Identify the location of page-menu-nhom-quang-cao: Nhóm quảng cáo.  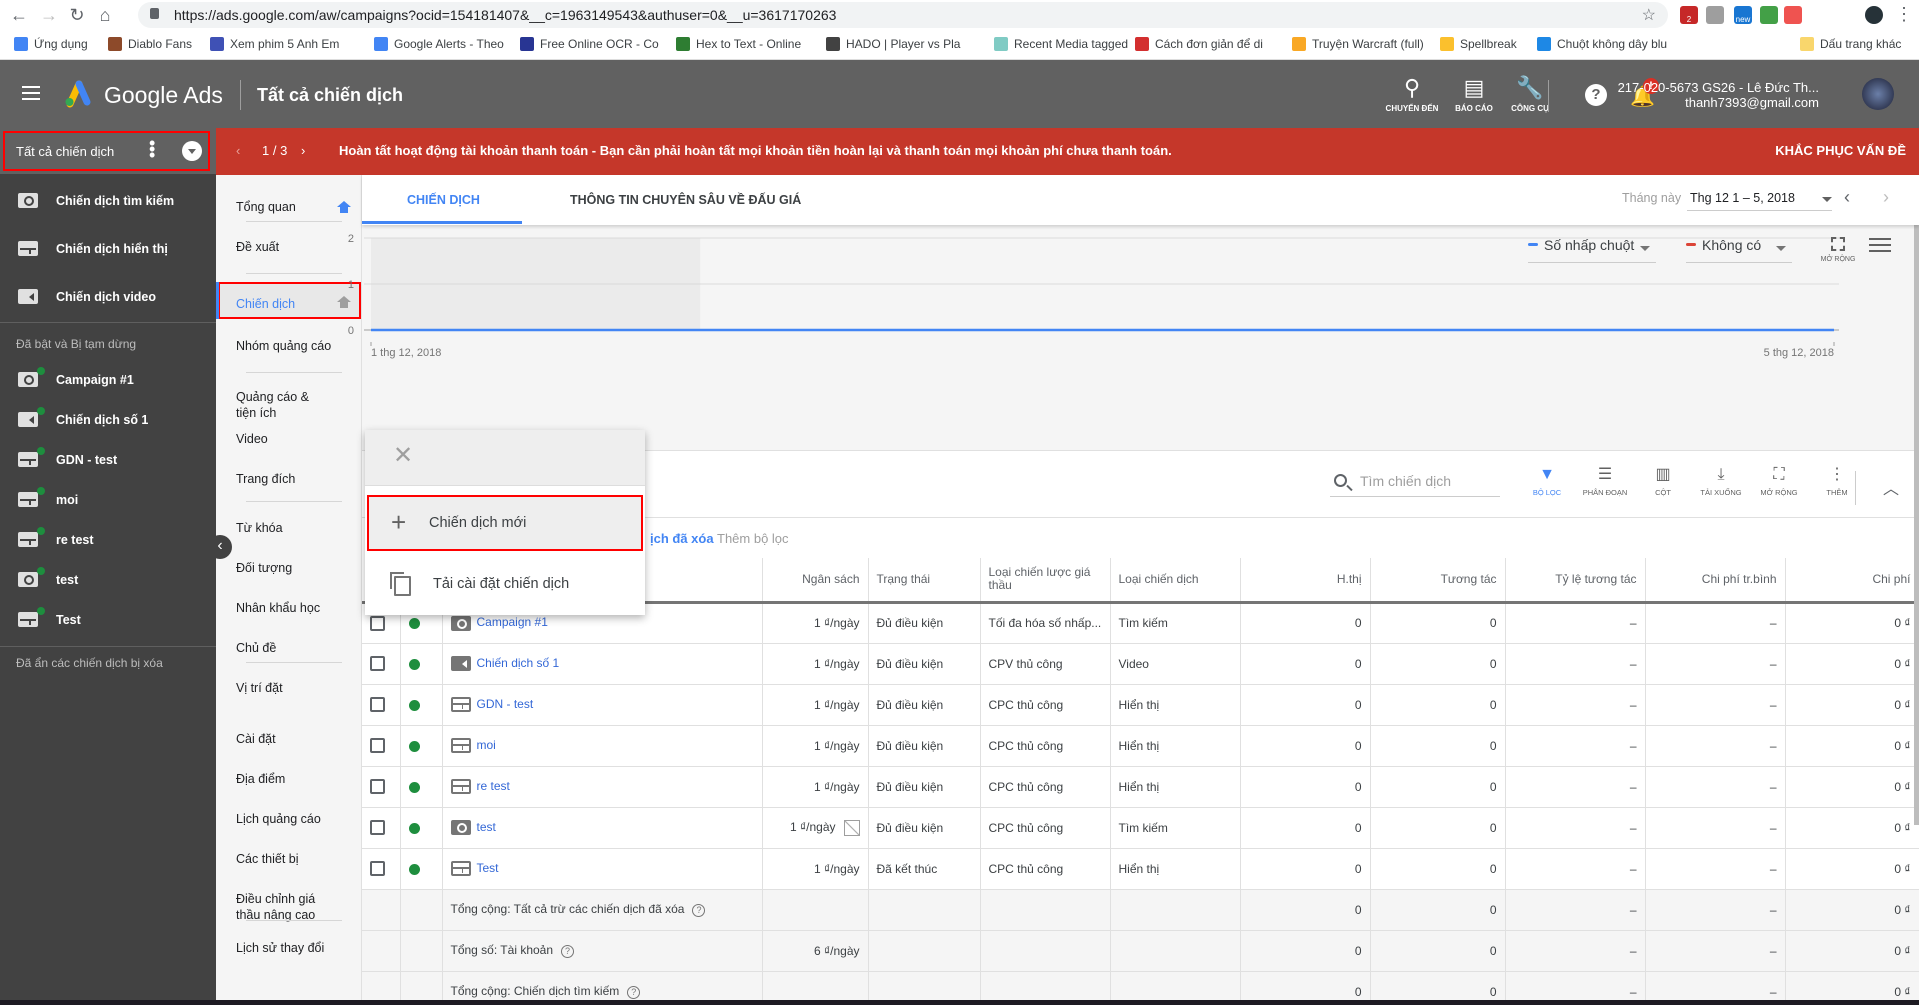
(289, 346).